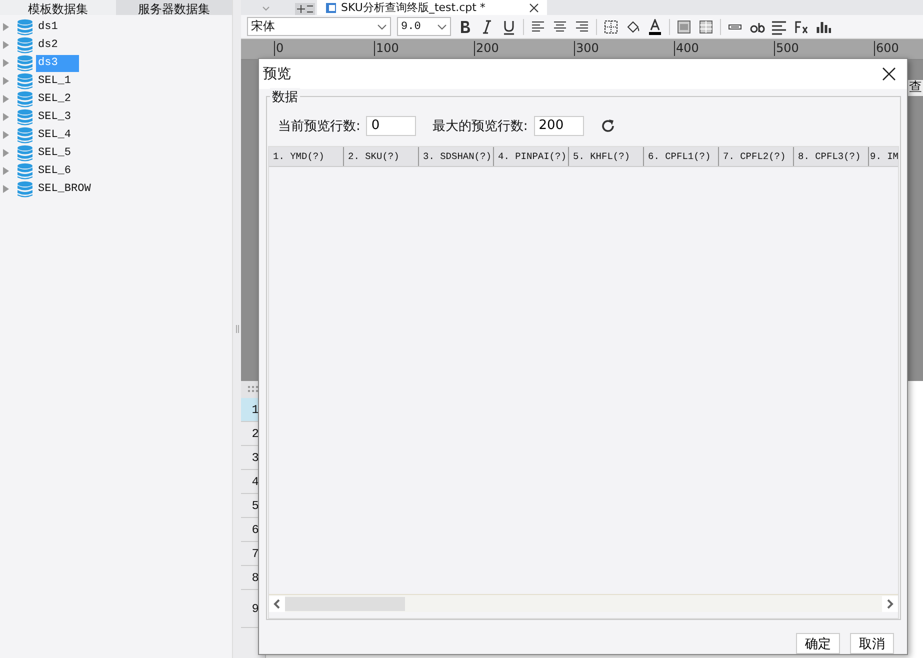  Describe the element at coordinates (253, 389) in the screenshot. I see `grid-dots-icon` at that location.